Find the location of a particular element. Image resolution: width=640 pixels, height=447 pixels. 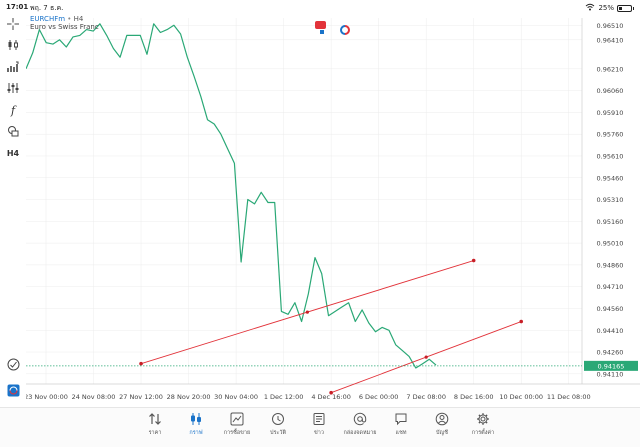

tab-label: ประวัติ is located at coordinates (278, 433).